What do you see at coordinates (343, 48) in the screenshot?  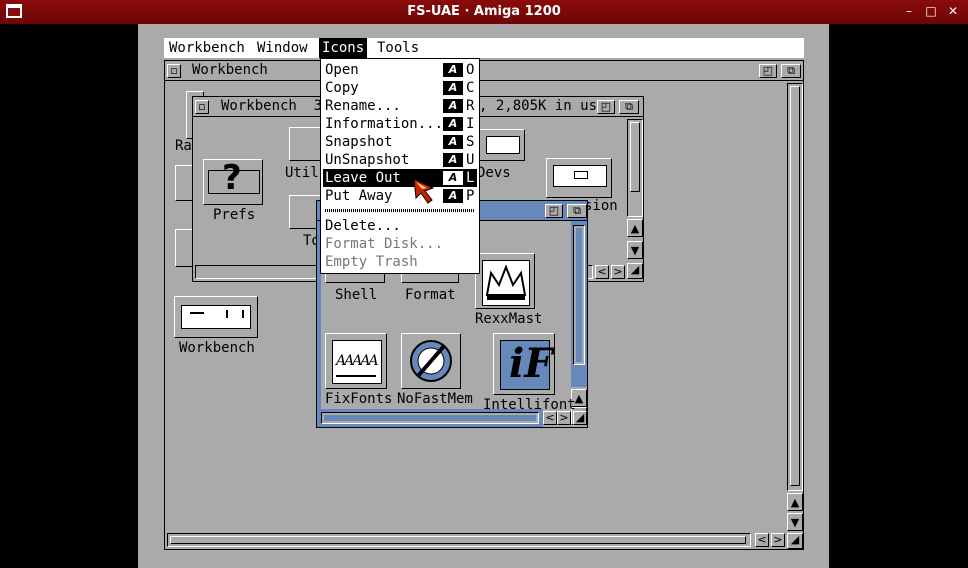 I see `menu-icons: Icons` at bounding box center [343, 48].